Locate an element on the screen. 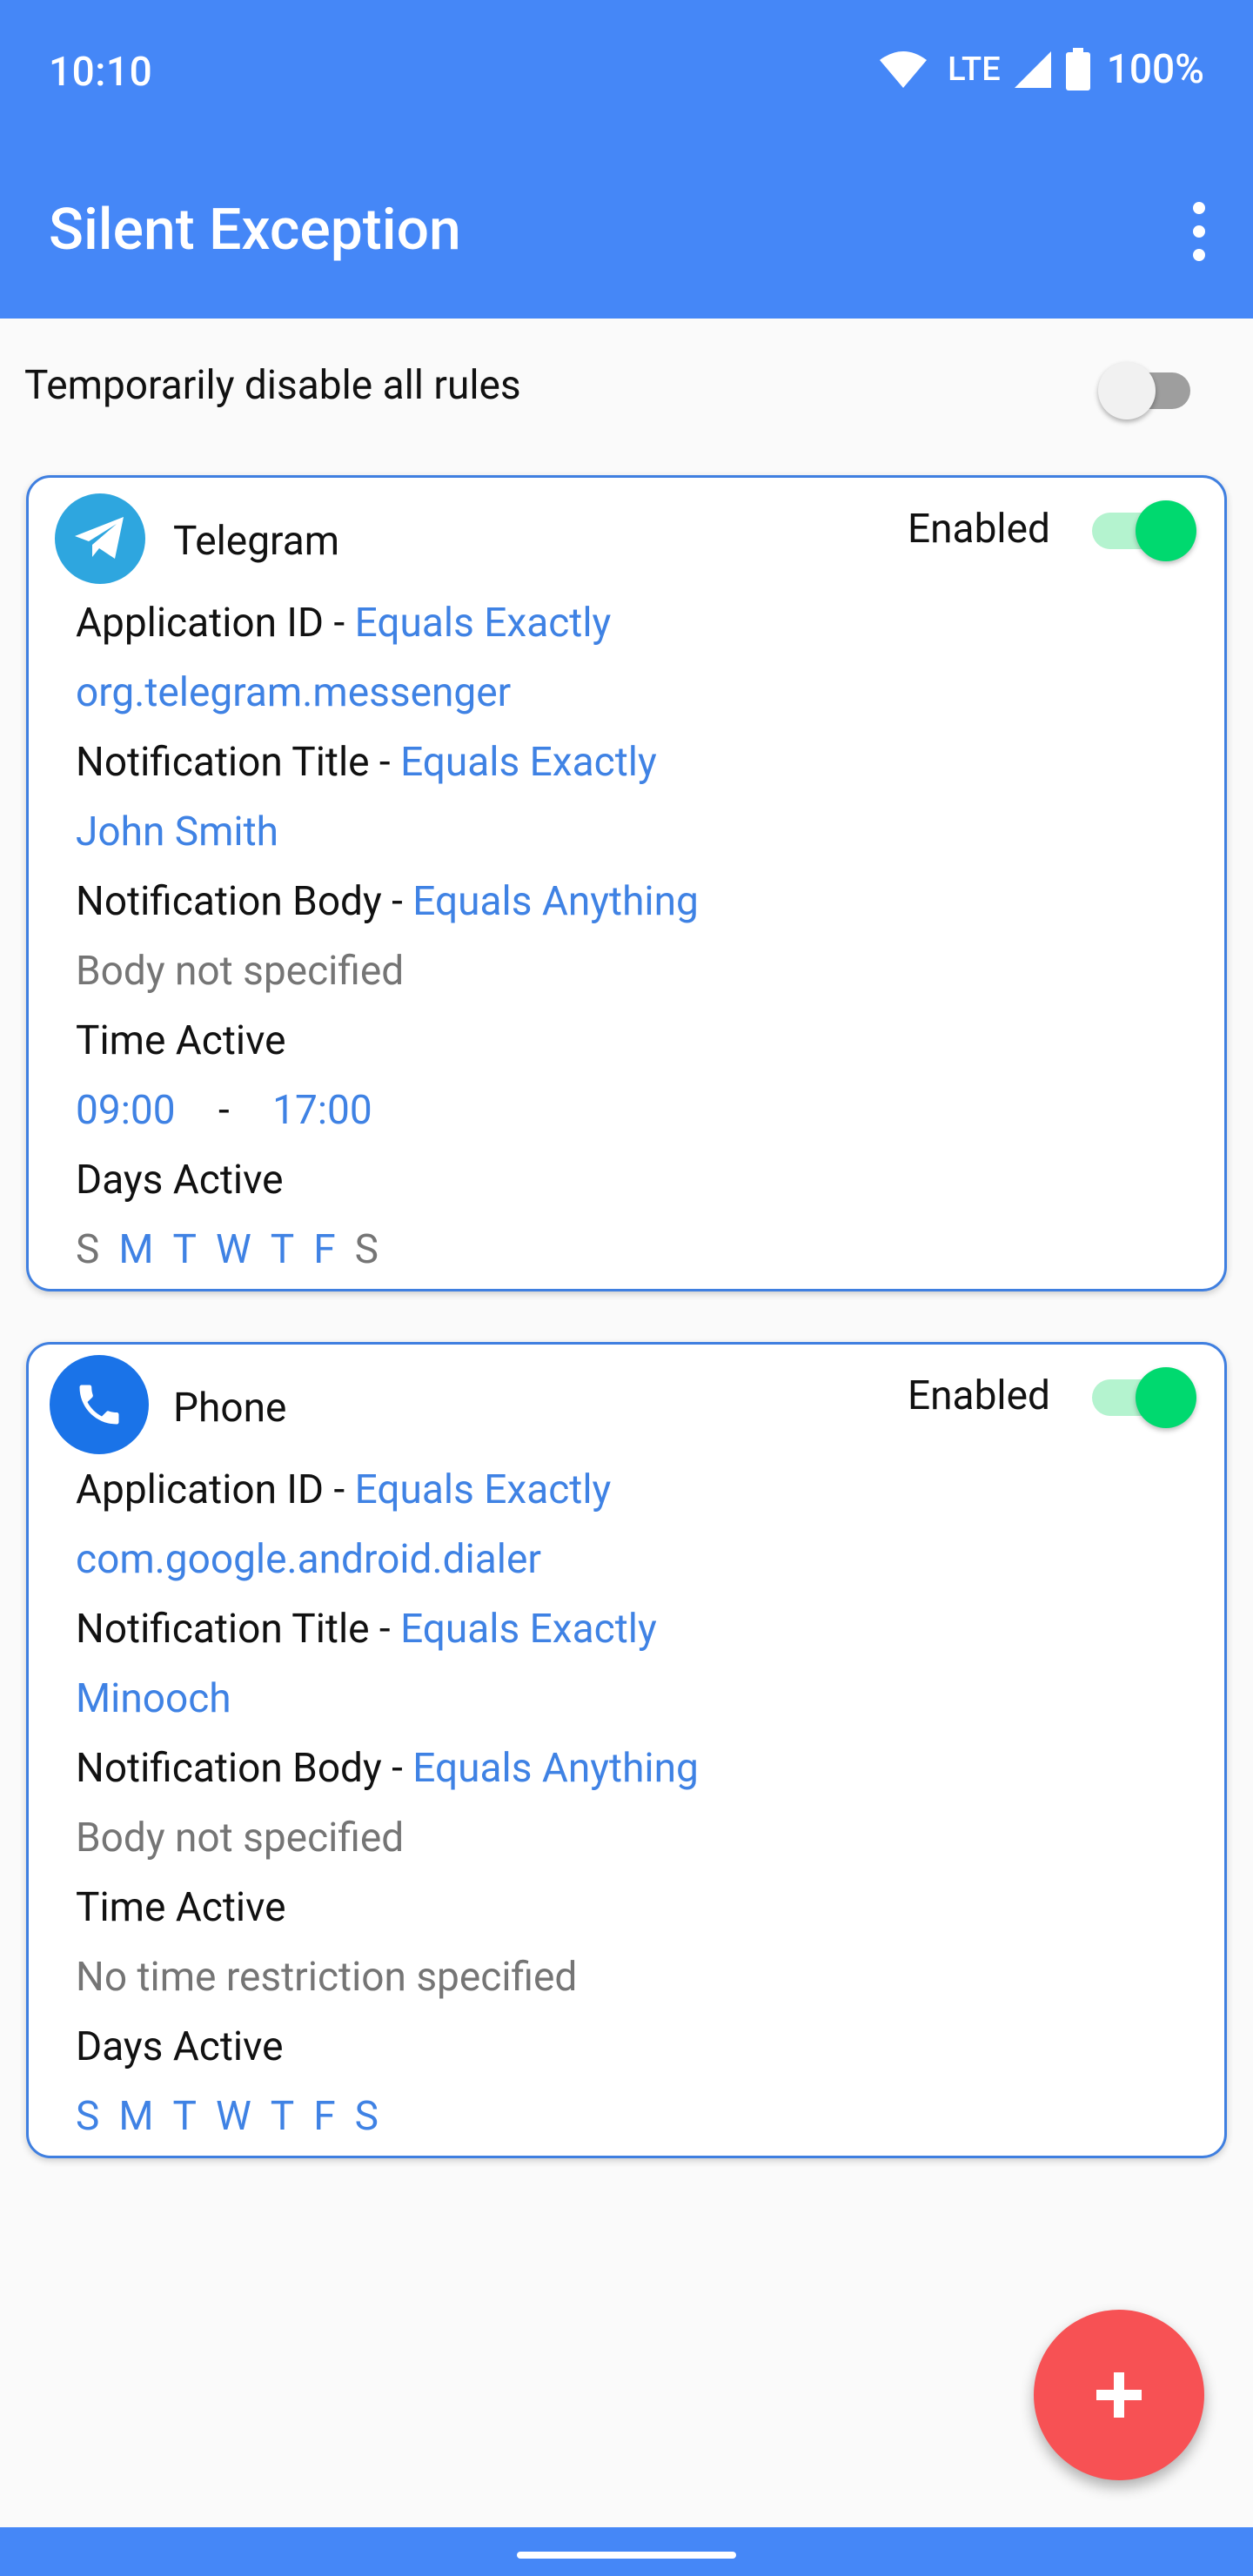 The height and width of the screenshot is (2576, 1253). app-id-value: com.google.android.dialer is located at coordinates (308, 1559).